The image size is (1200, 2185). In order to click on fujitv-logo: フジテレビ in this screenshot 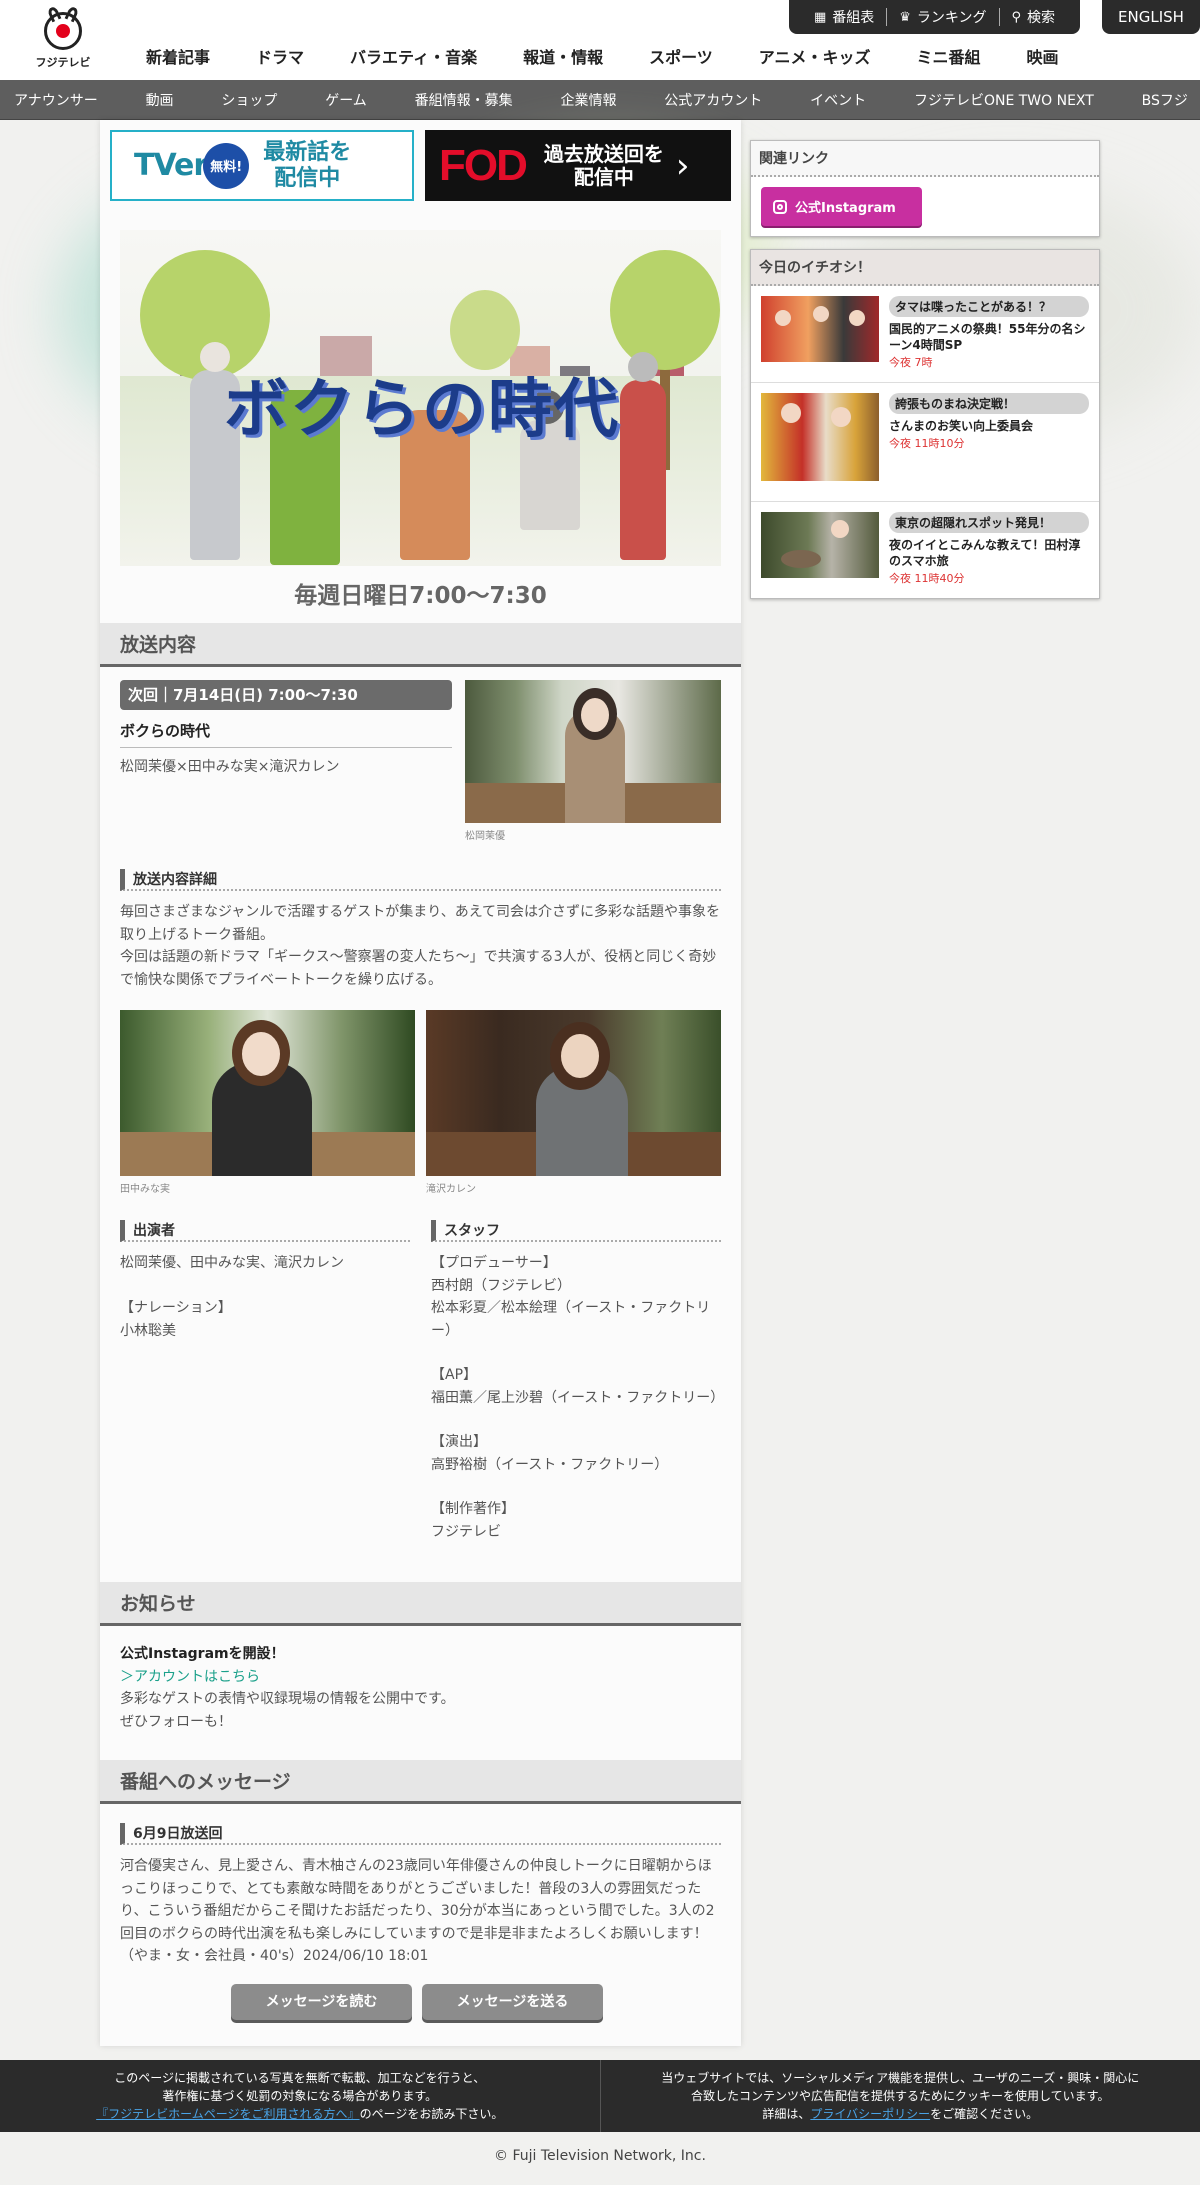, I will do `click(63, 37)`.